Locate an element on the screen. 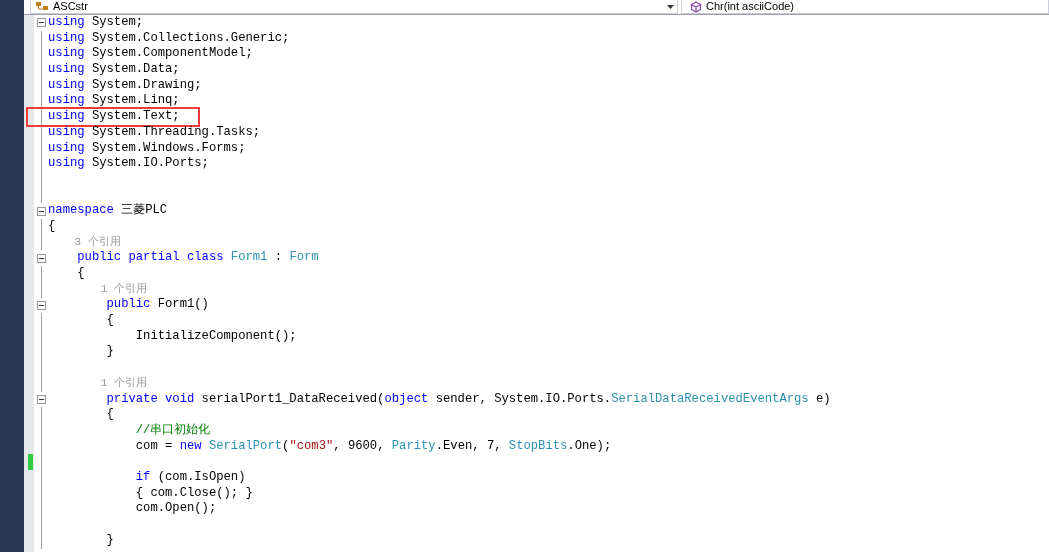 Image resolution: width=1049 pixels, height=552 pixels. code-line: com.Open(); is located at coordinates (175, 509).